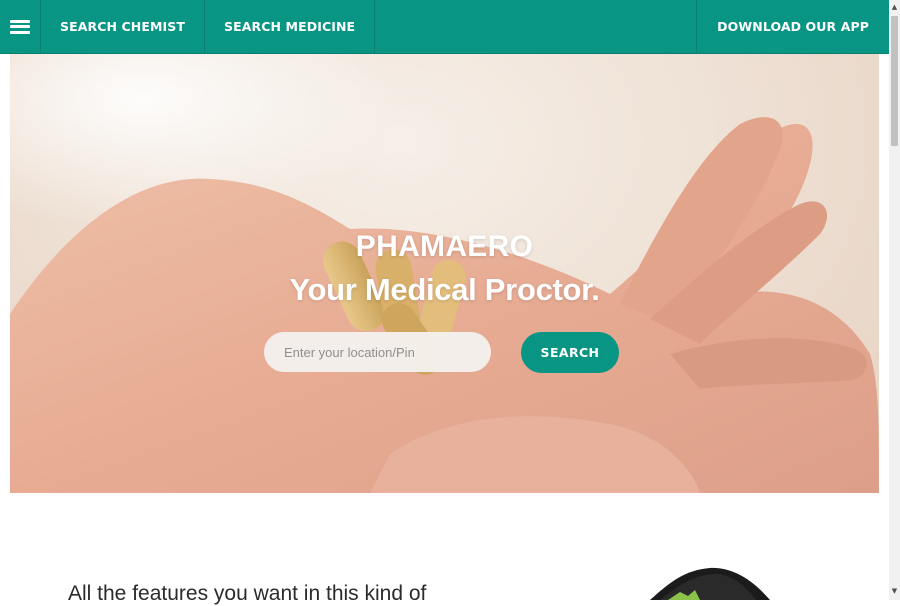 This screenshot has height=606, width=900. Describe the element at coordinates (444, 289) in the screenshot. I see `brand-tagline: Your Medical Proctor.` at that location.